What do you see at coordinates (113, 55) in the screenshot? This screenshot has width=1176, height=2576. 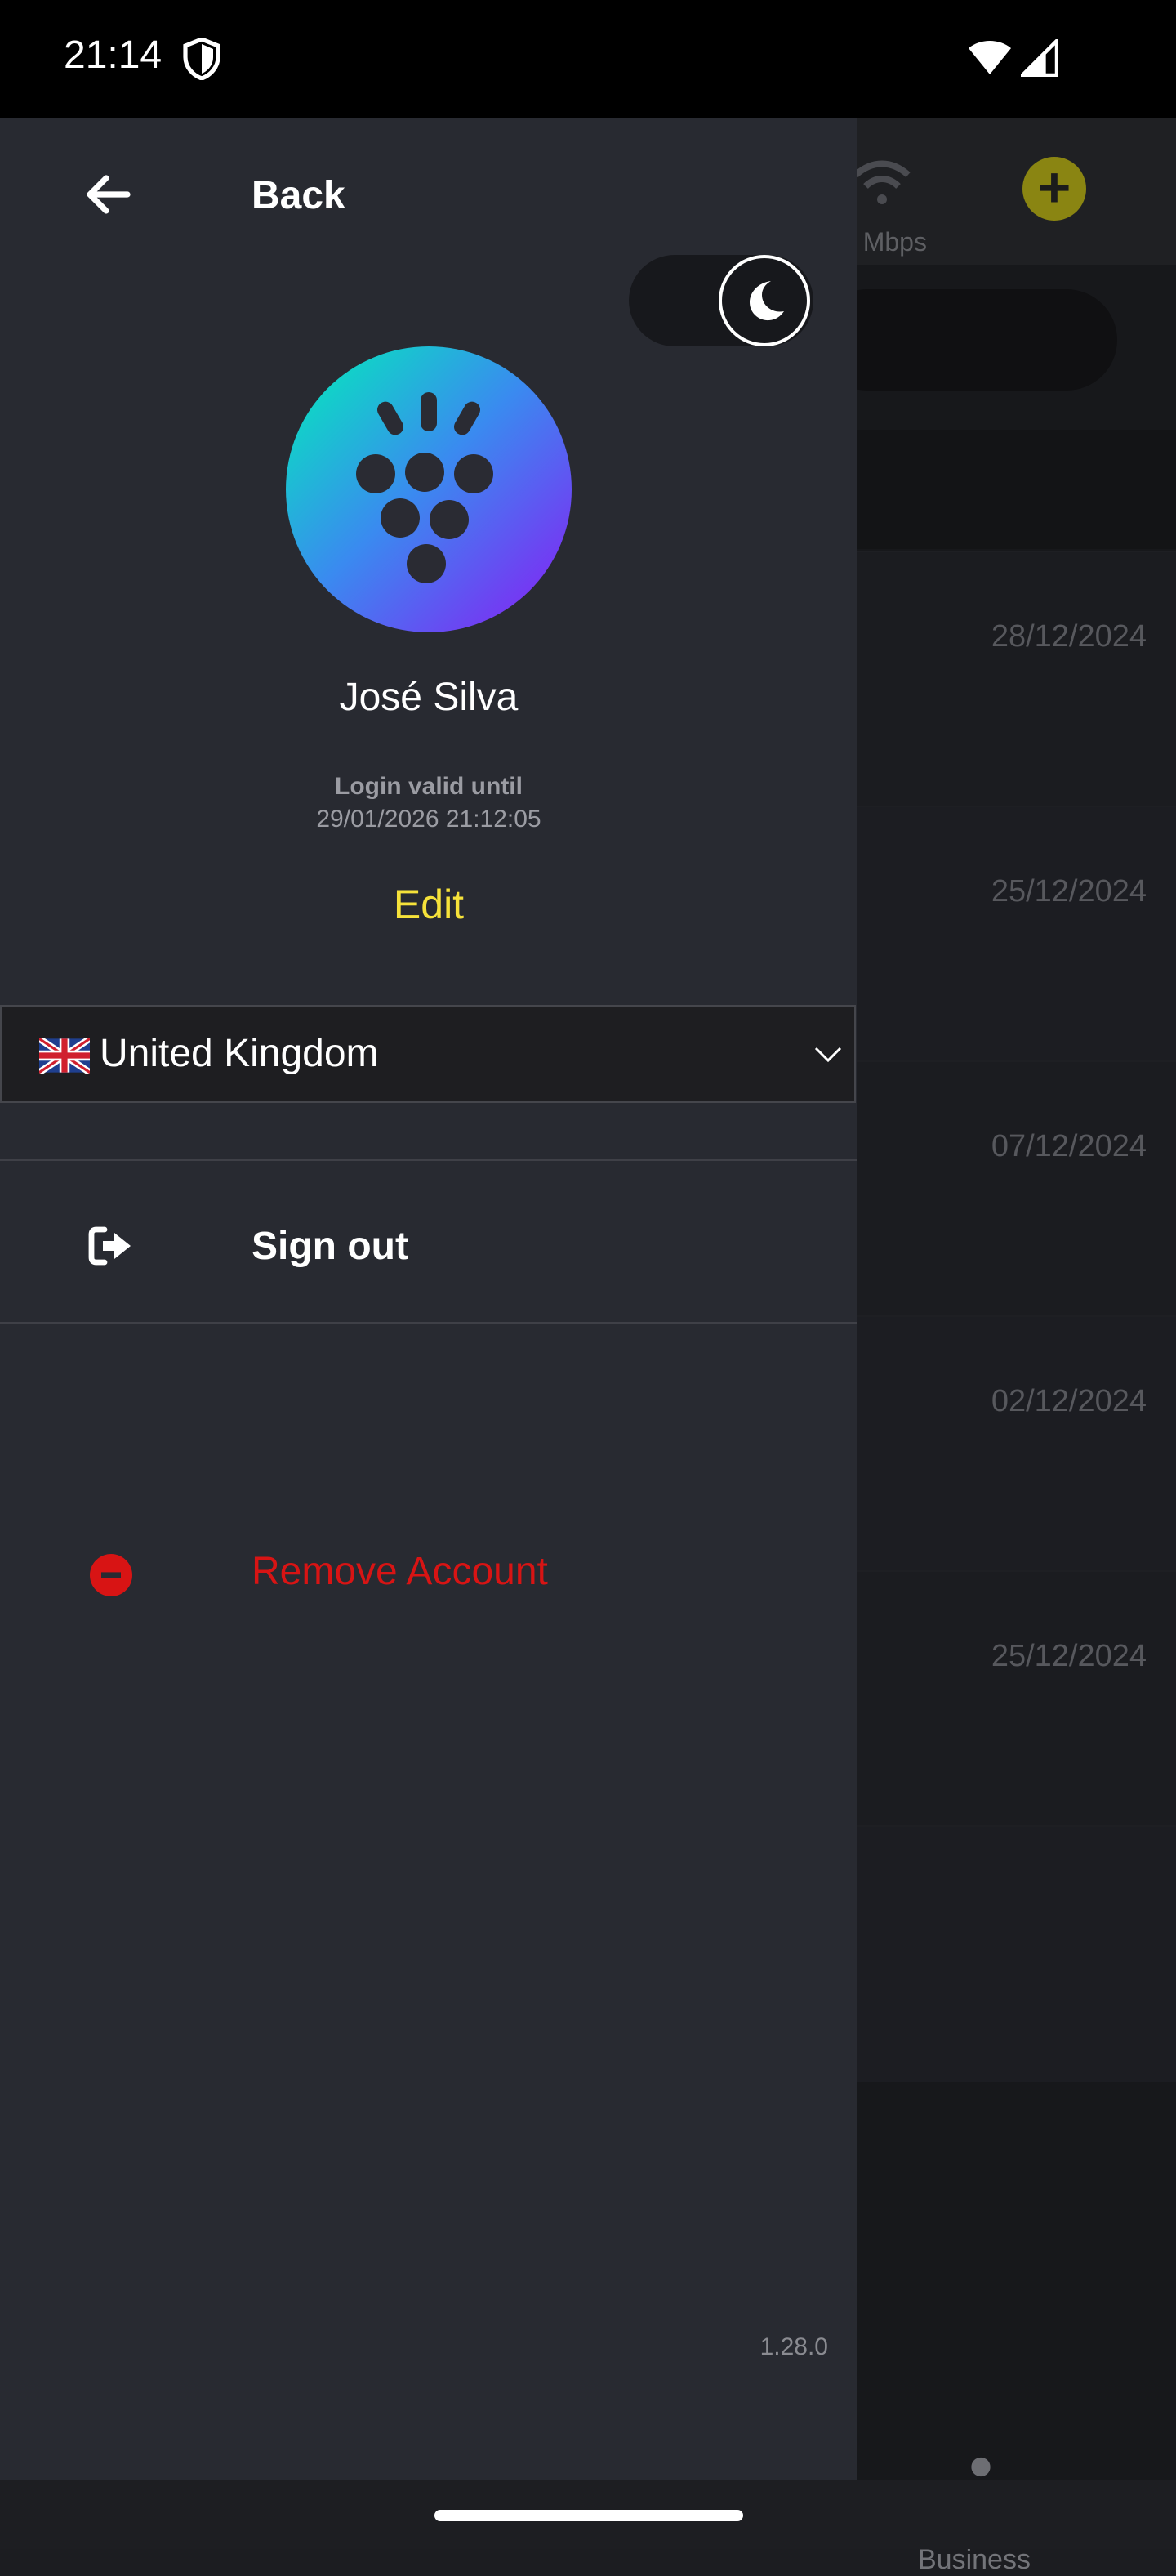 I see `status-time: 21:14` at bounding box center [113, 55].